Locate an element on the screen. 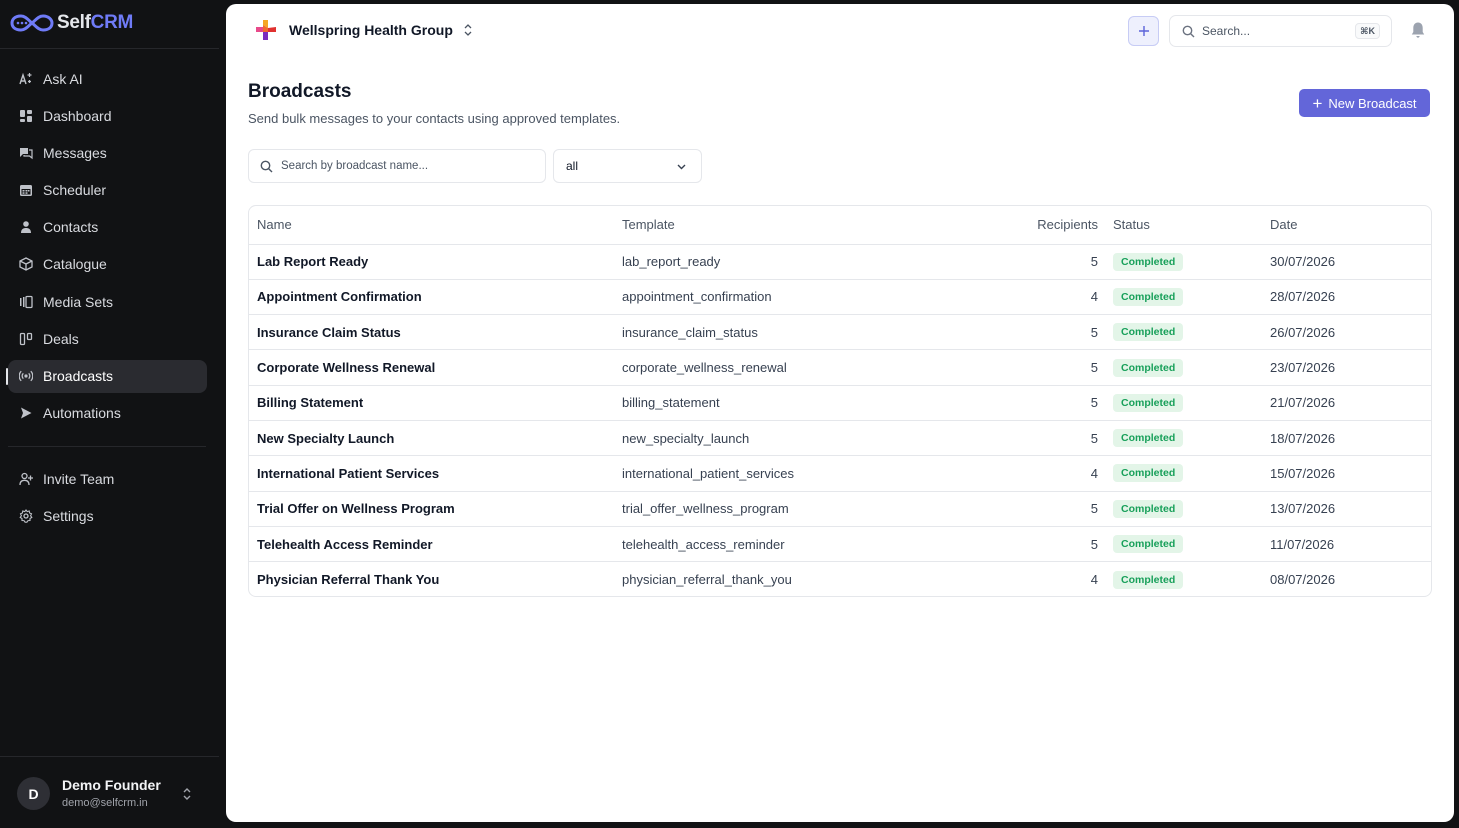  sidebar-item-media-sets: Media Sets is located at coordinates (107, 301).